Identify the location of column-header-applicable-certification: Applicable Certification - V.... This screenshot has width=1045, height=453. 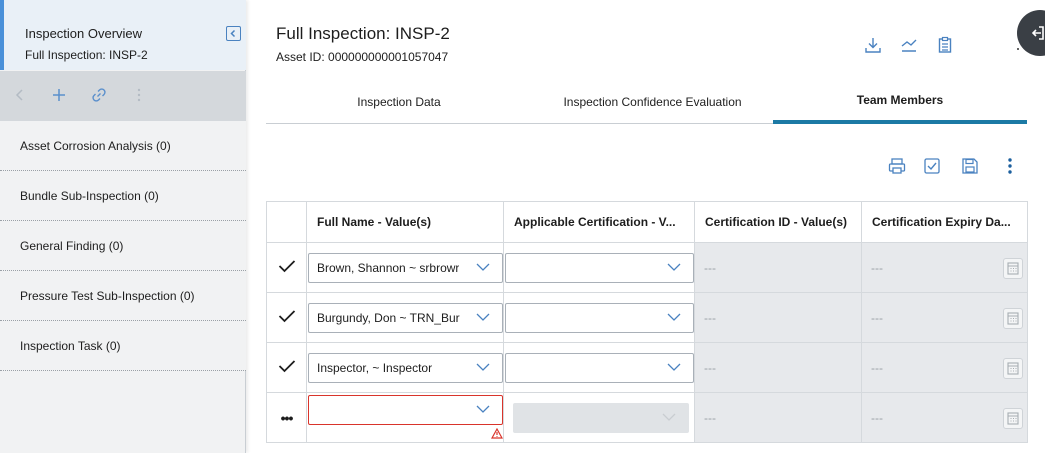
(599, 222).